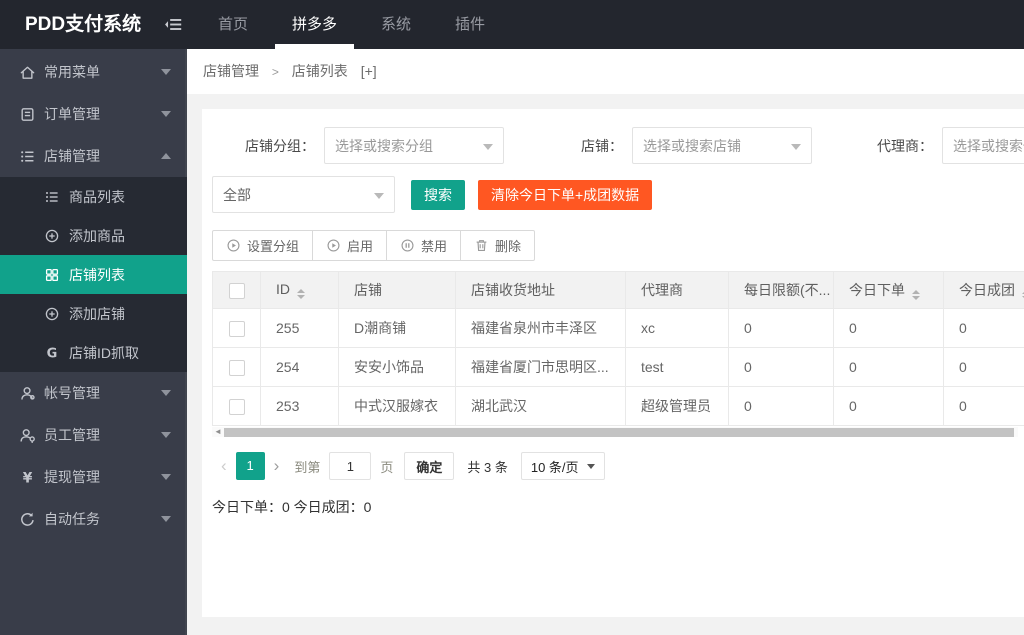 Image resolution: width=1024 pixels, height=635 pixels. I want to click on scroll-left-arrow-icon: ◄, so click(218, 432).